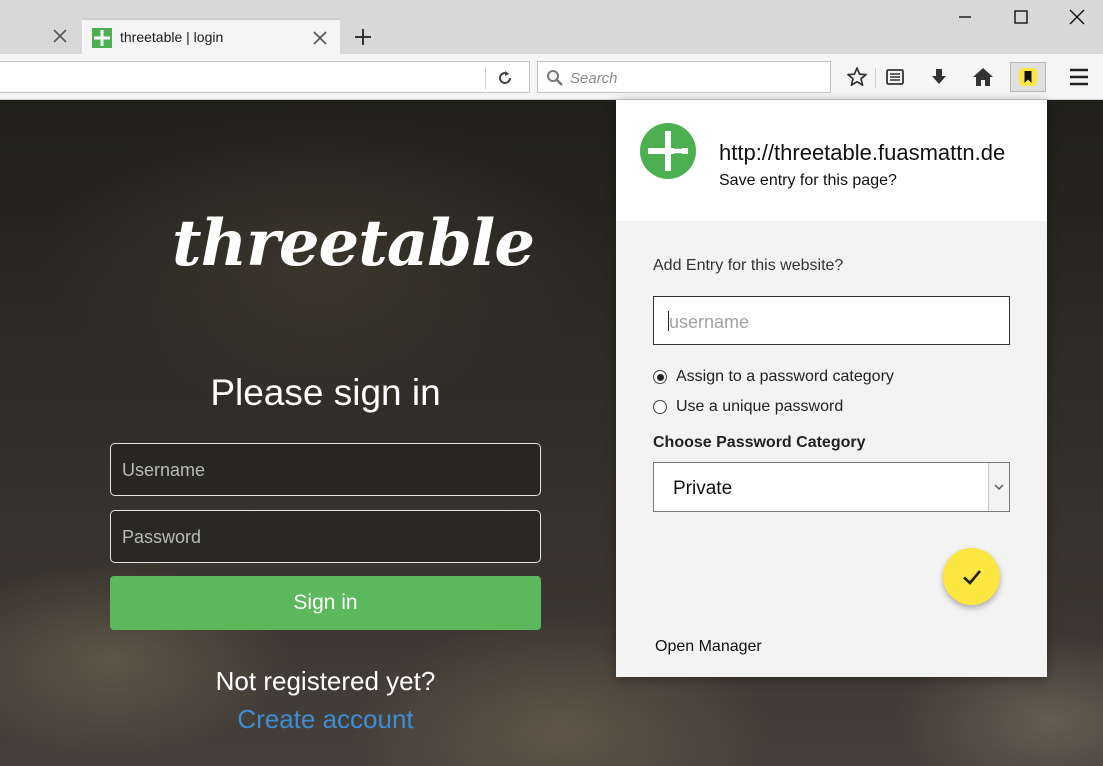 The height and width of the screenshot is (766, 1103). I want to click on reading-list-icon, so click(895, 77).